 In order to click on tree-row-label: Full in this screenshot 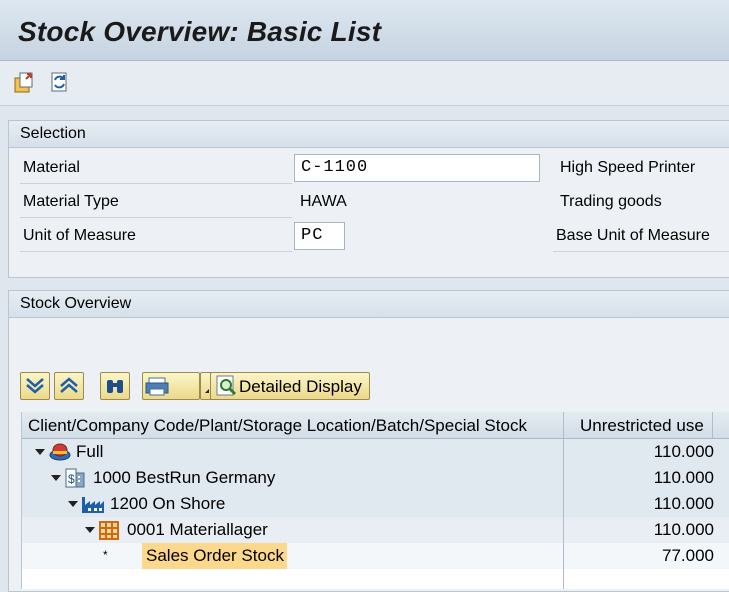, I will do `click(90, 451)`.